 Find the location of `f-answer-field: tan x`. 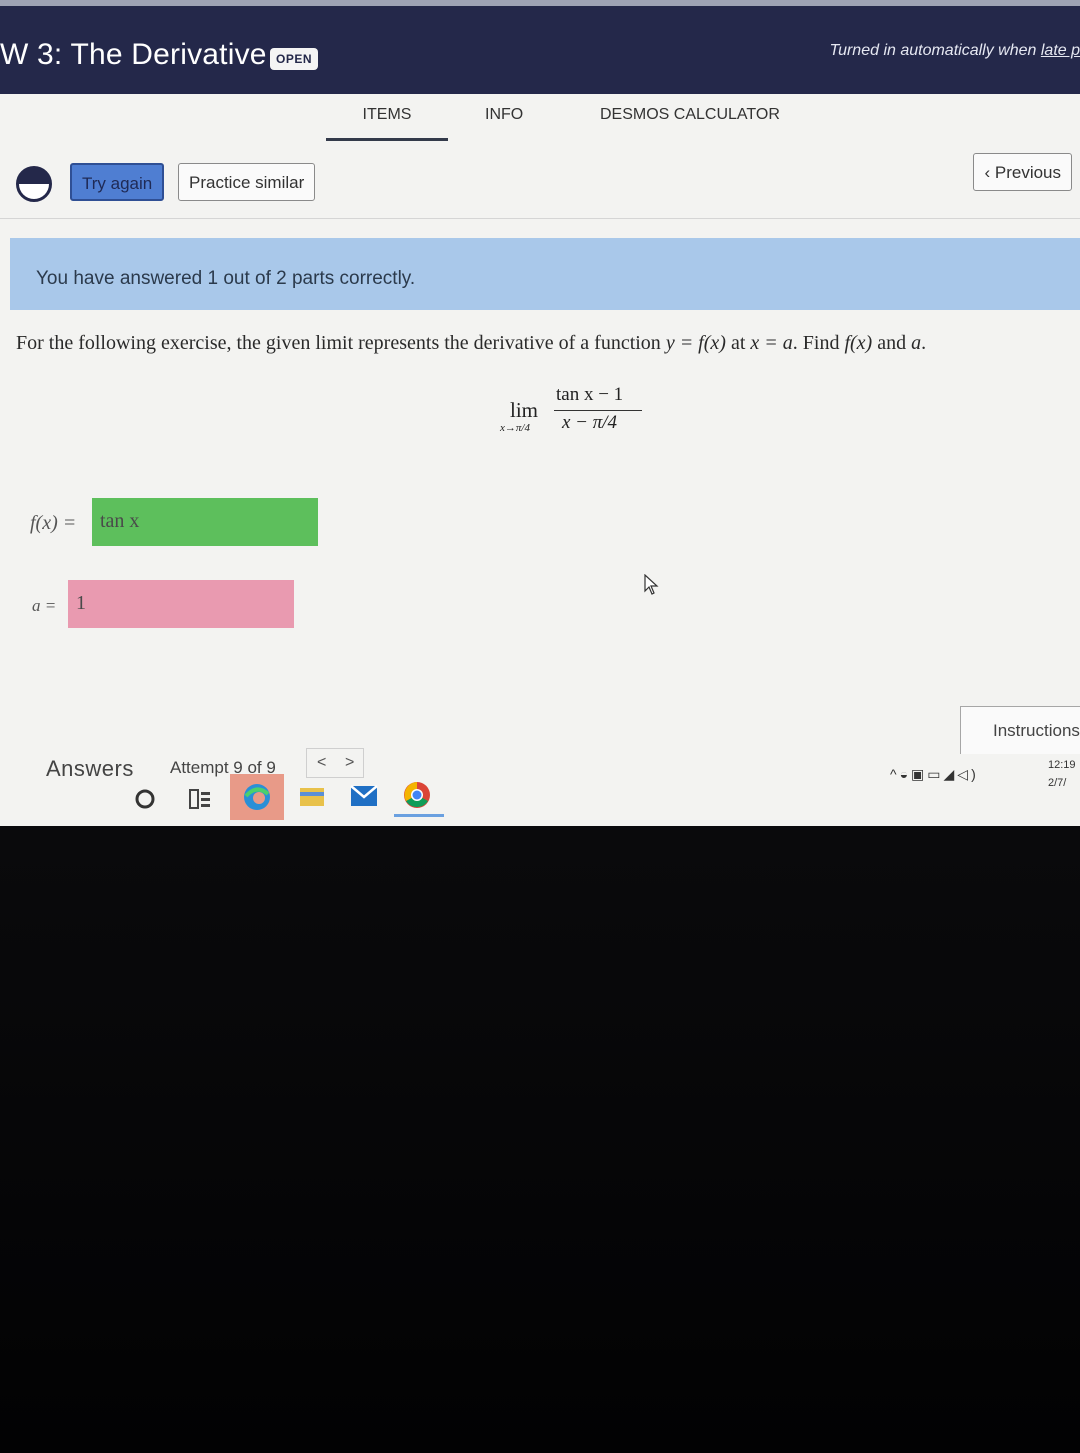

f-answer-field: tan x is located at coordinates (205, 522).